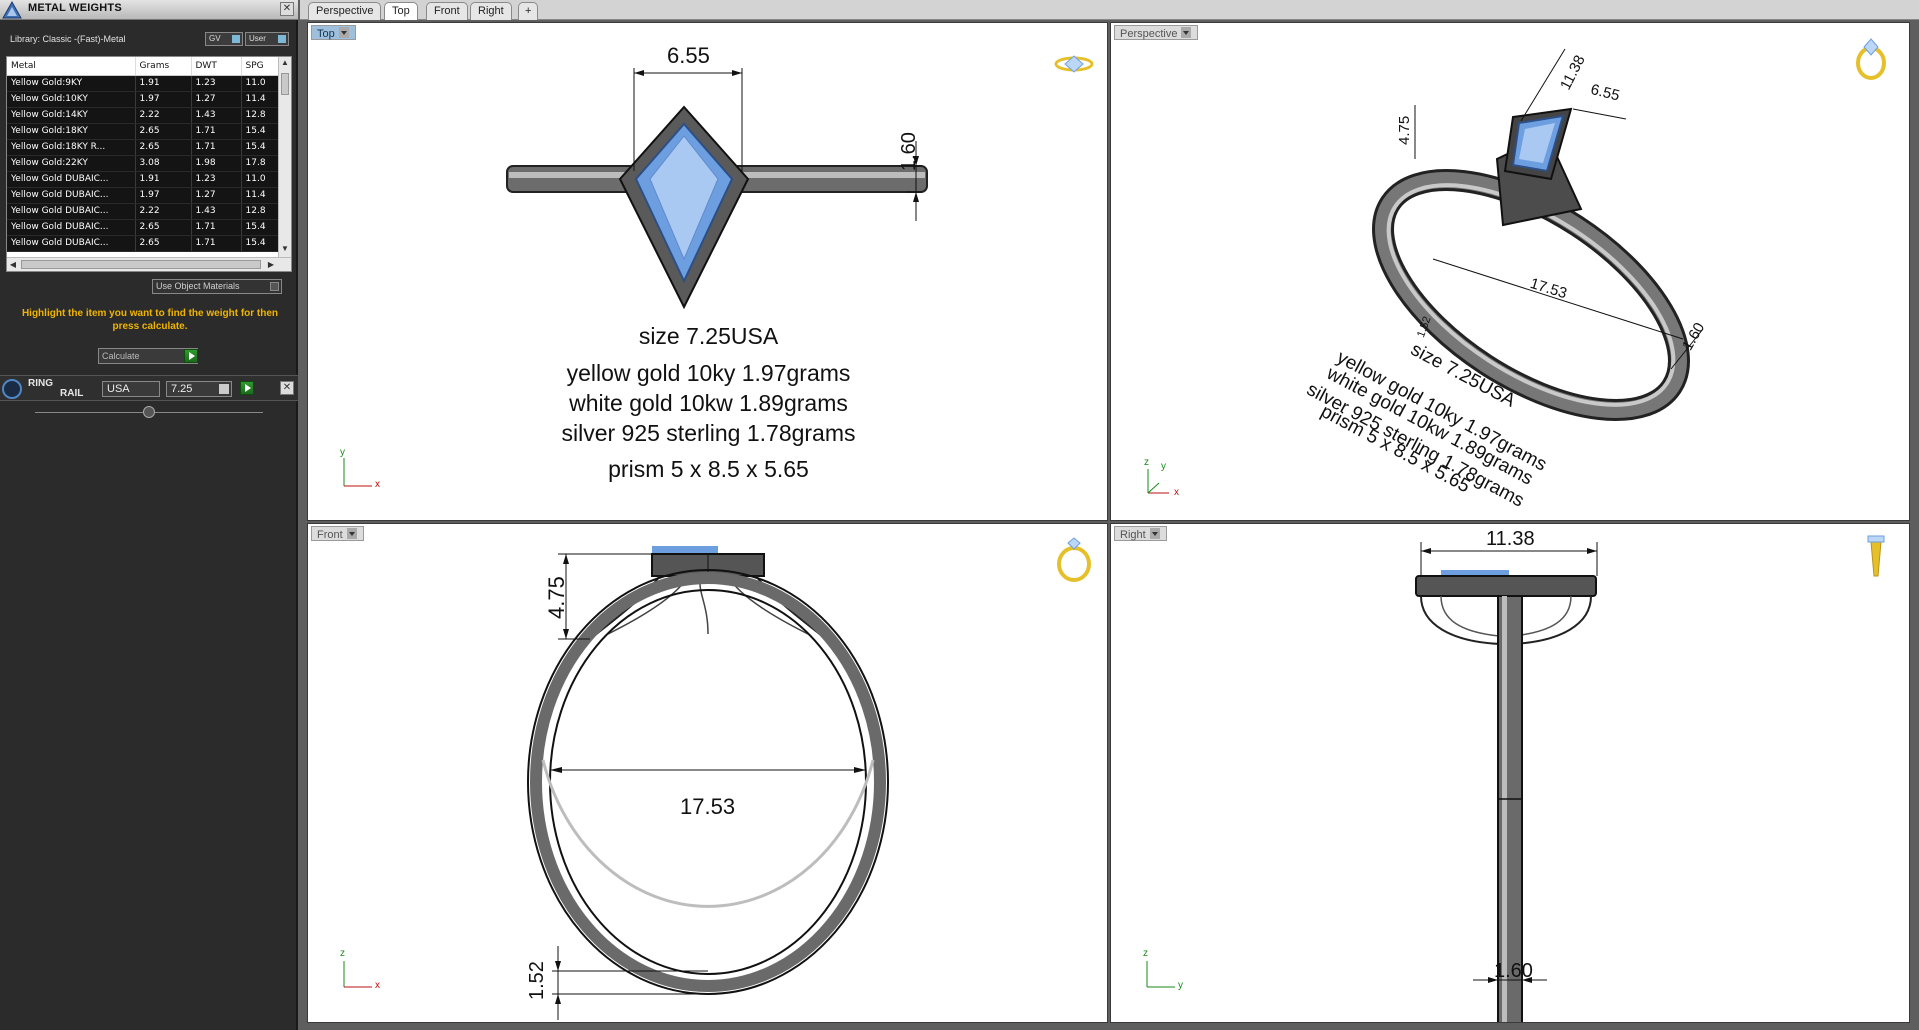  I want to click on ring-size-select: 7.25, so click(199, 389).